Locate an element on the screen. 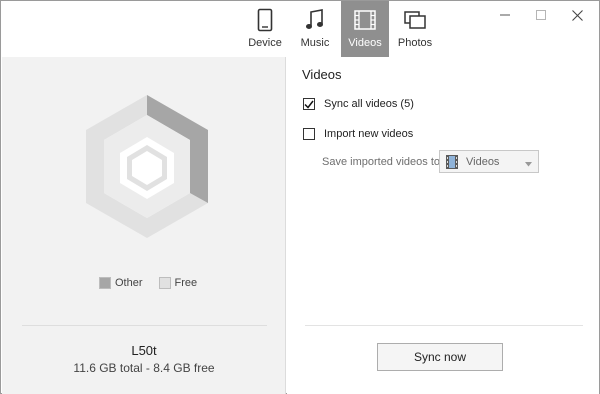 The image size is (600, 394). maximize-icon is located at coordinates (541, 15).